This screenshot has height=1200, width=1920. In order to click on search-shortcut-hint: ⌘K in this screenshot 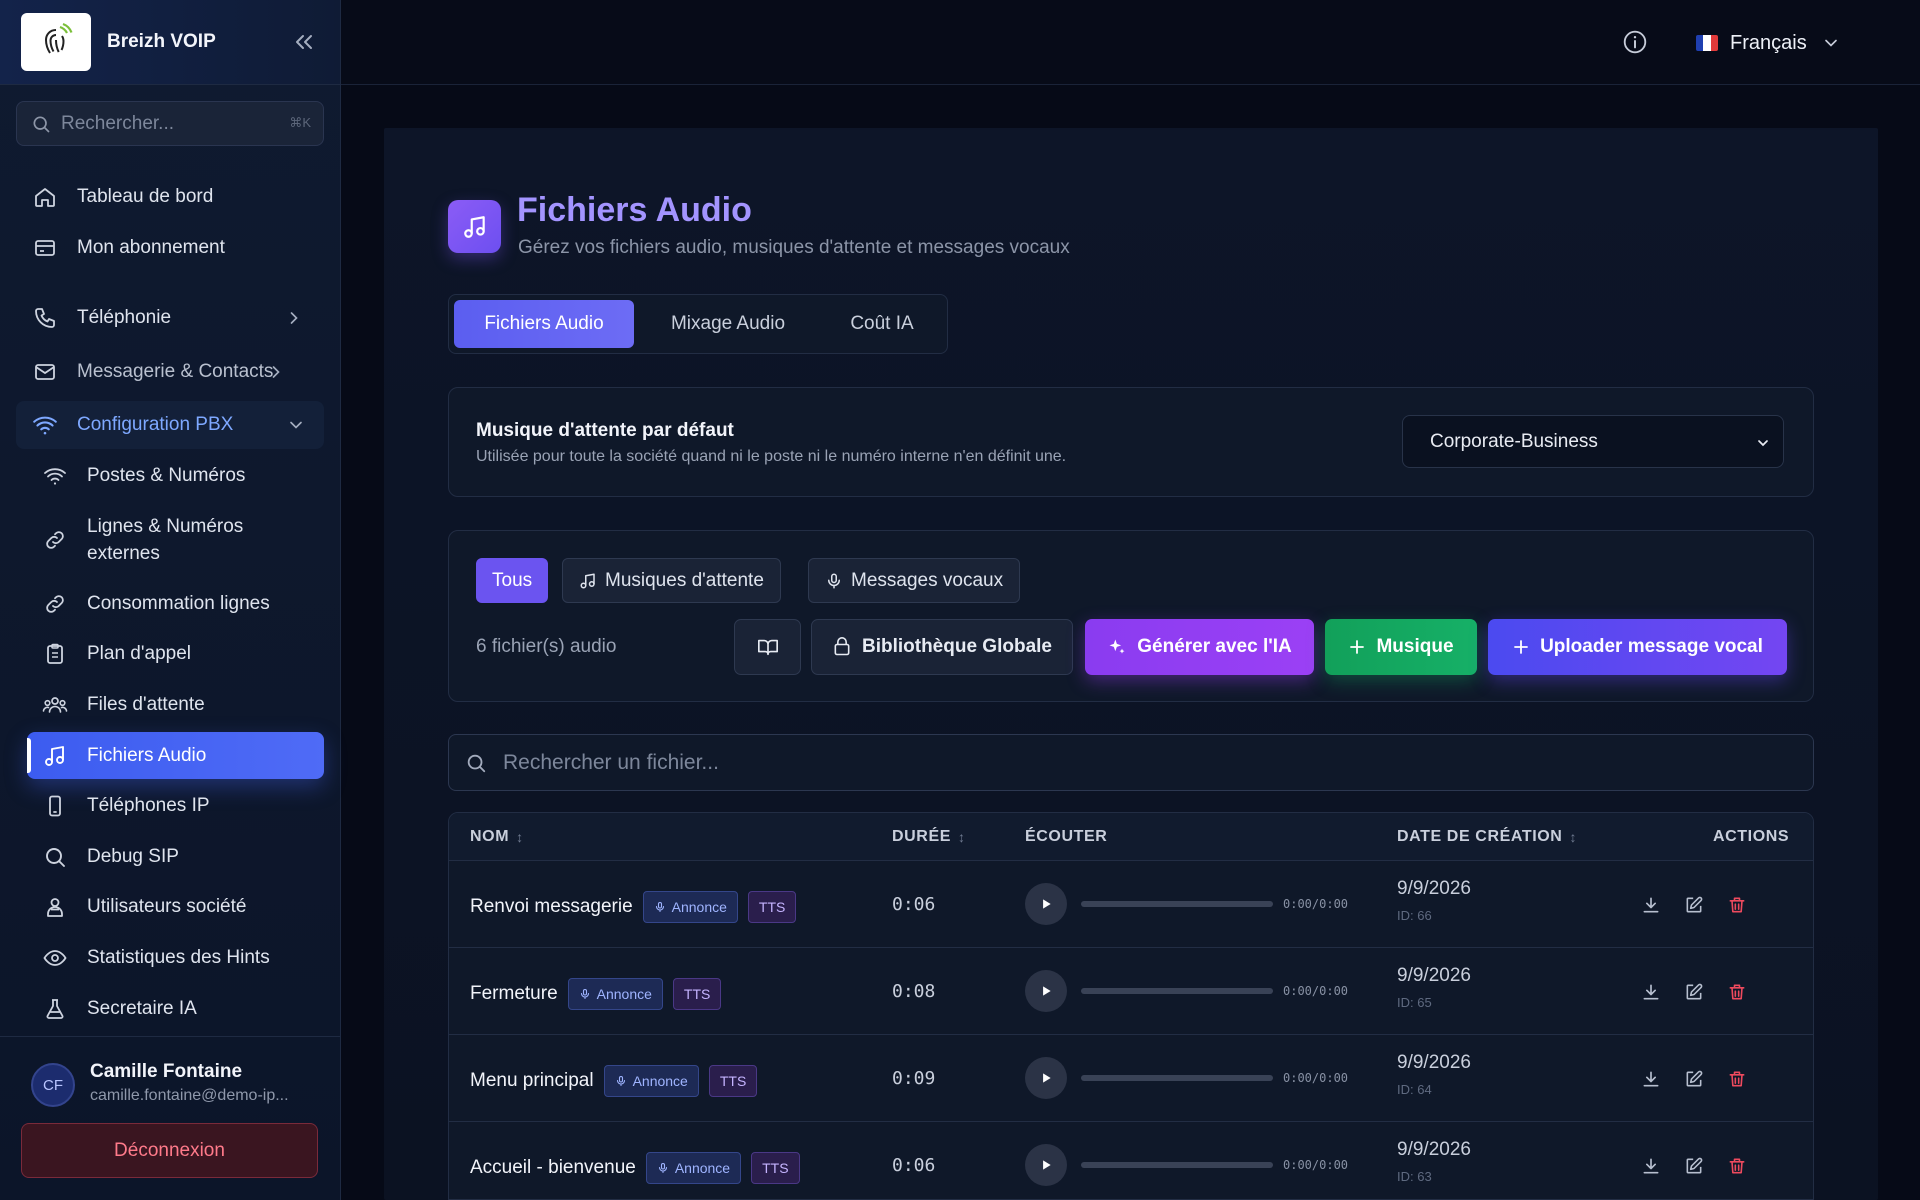, I will do `click(300, 122)`.